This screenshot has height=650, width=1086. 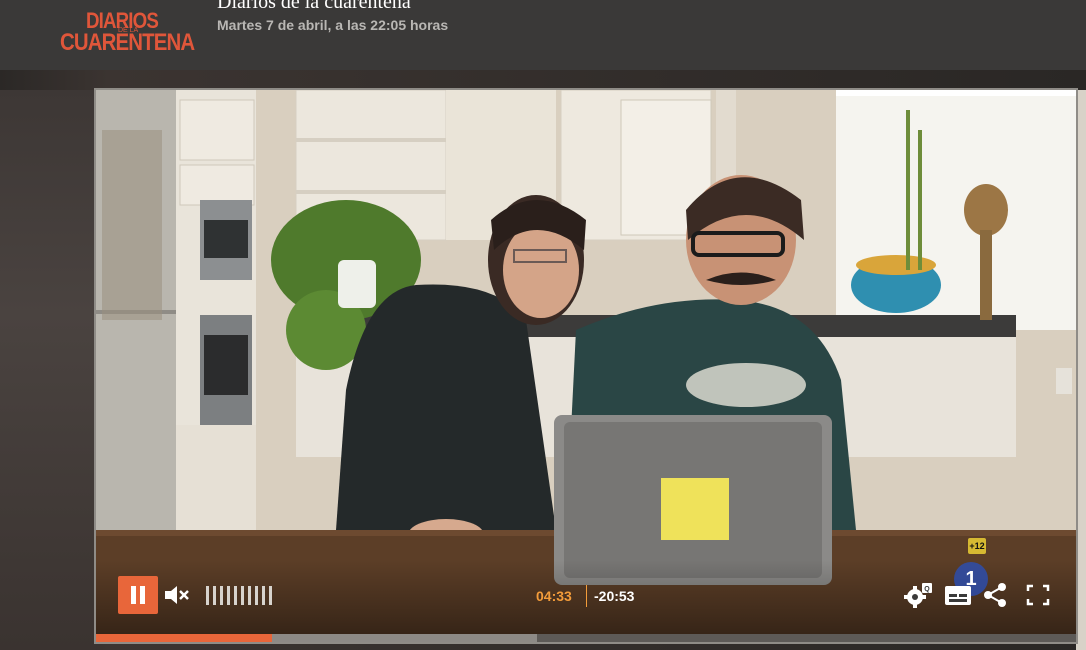 I want to click on program-logo: DIARIOS DE LA CUARENTENA, so click(x=130, y=33).